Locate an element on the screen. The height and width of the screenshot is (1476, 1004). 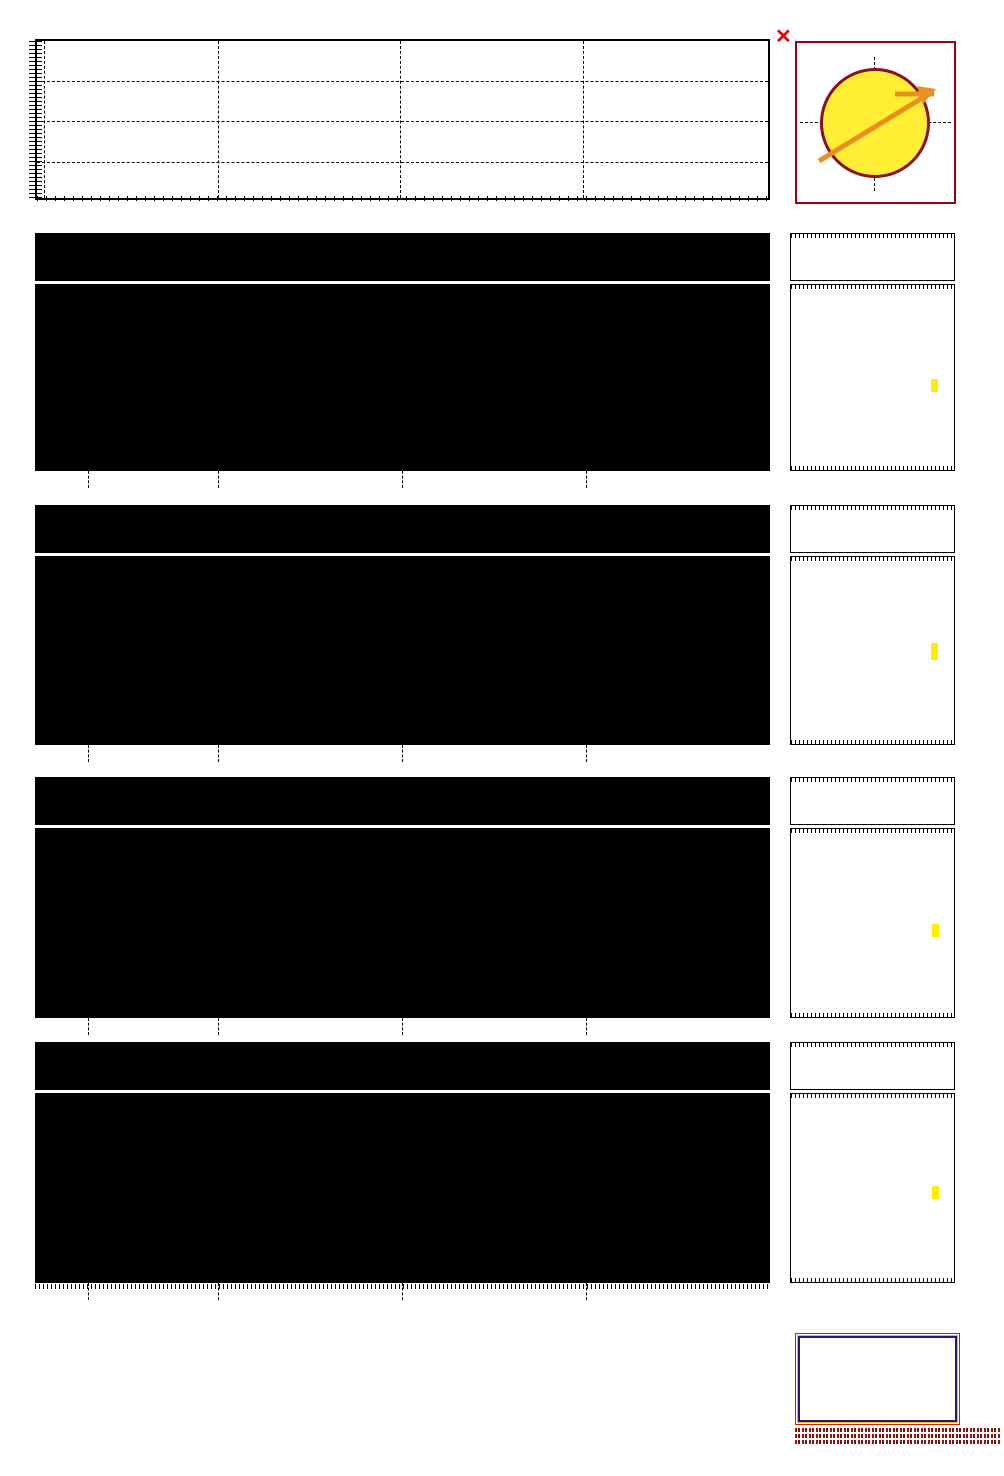
env-panel-label is located at coordinates (21, 1366).